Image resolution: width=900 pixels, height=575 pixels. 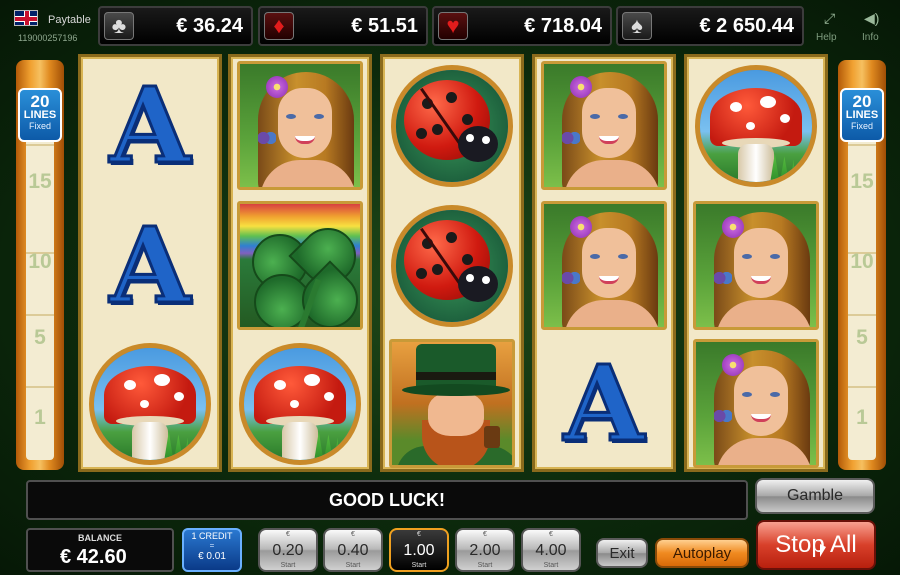 What do you see at coordinates (300, 265) in the screenshot?
I see `clover-symbol` at bounding box center [300, 265].